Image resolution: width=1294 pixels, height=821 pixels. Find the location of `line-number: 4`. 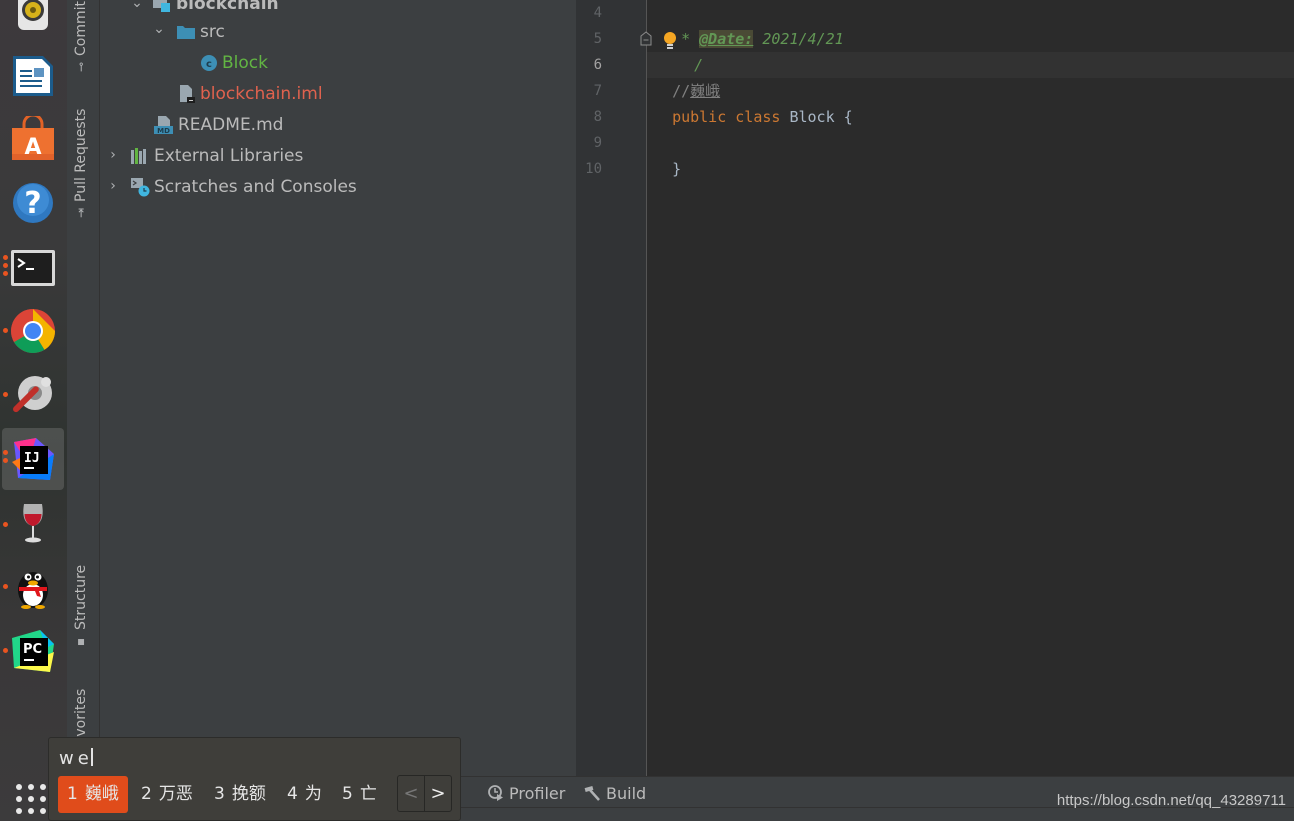

line-number: 4 is located at coordinates (597, 13).